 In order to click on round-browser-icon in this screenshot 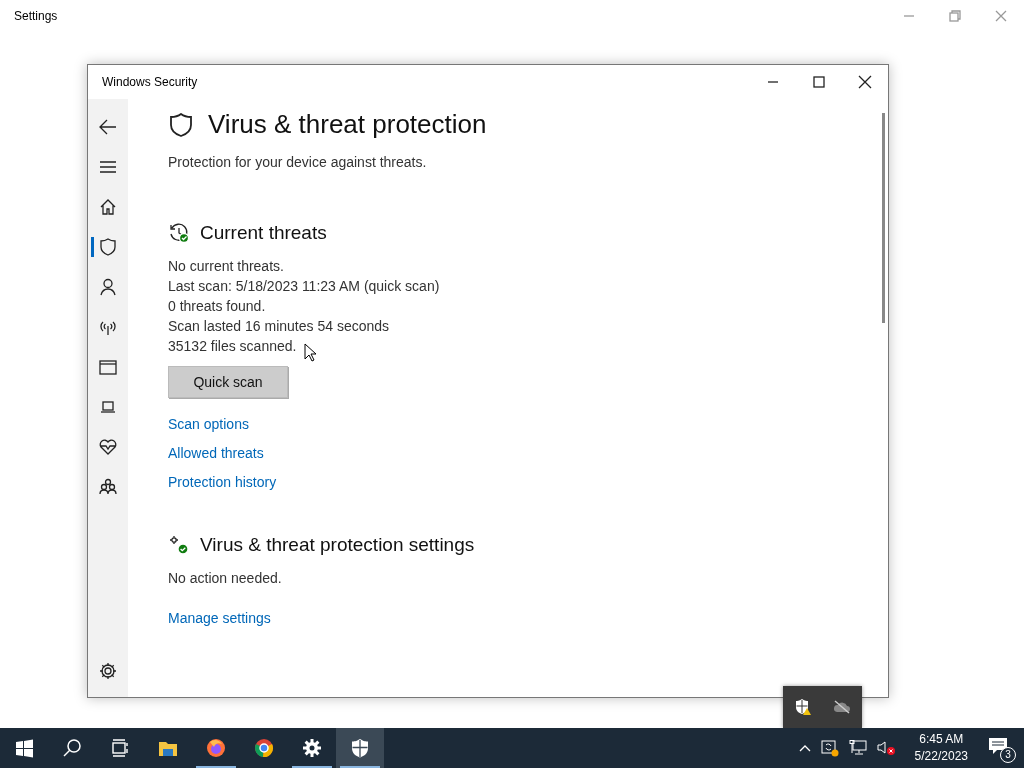, I will do `click(264, 748)`.